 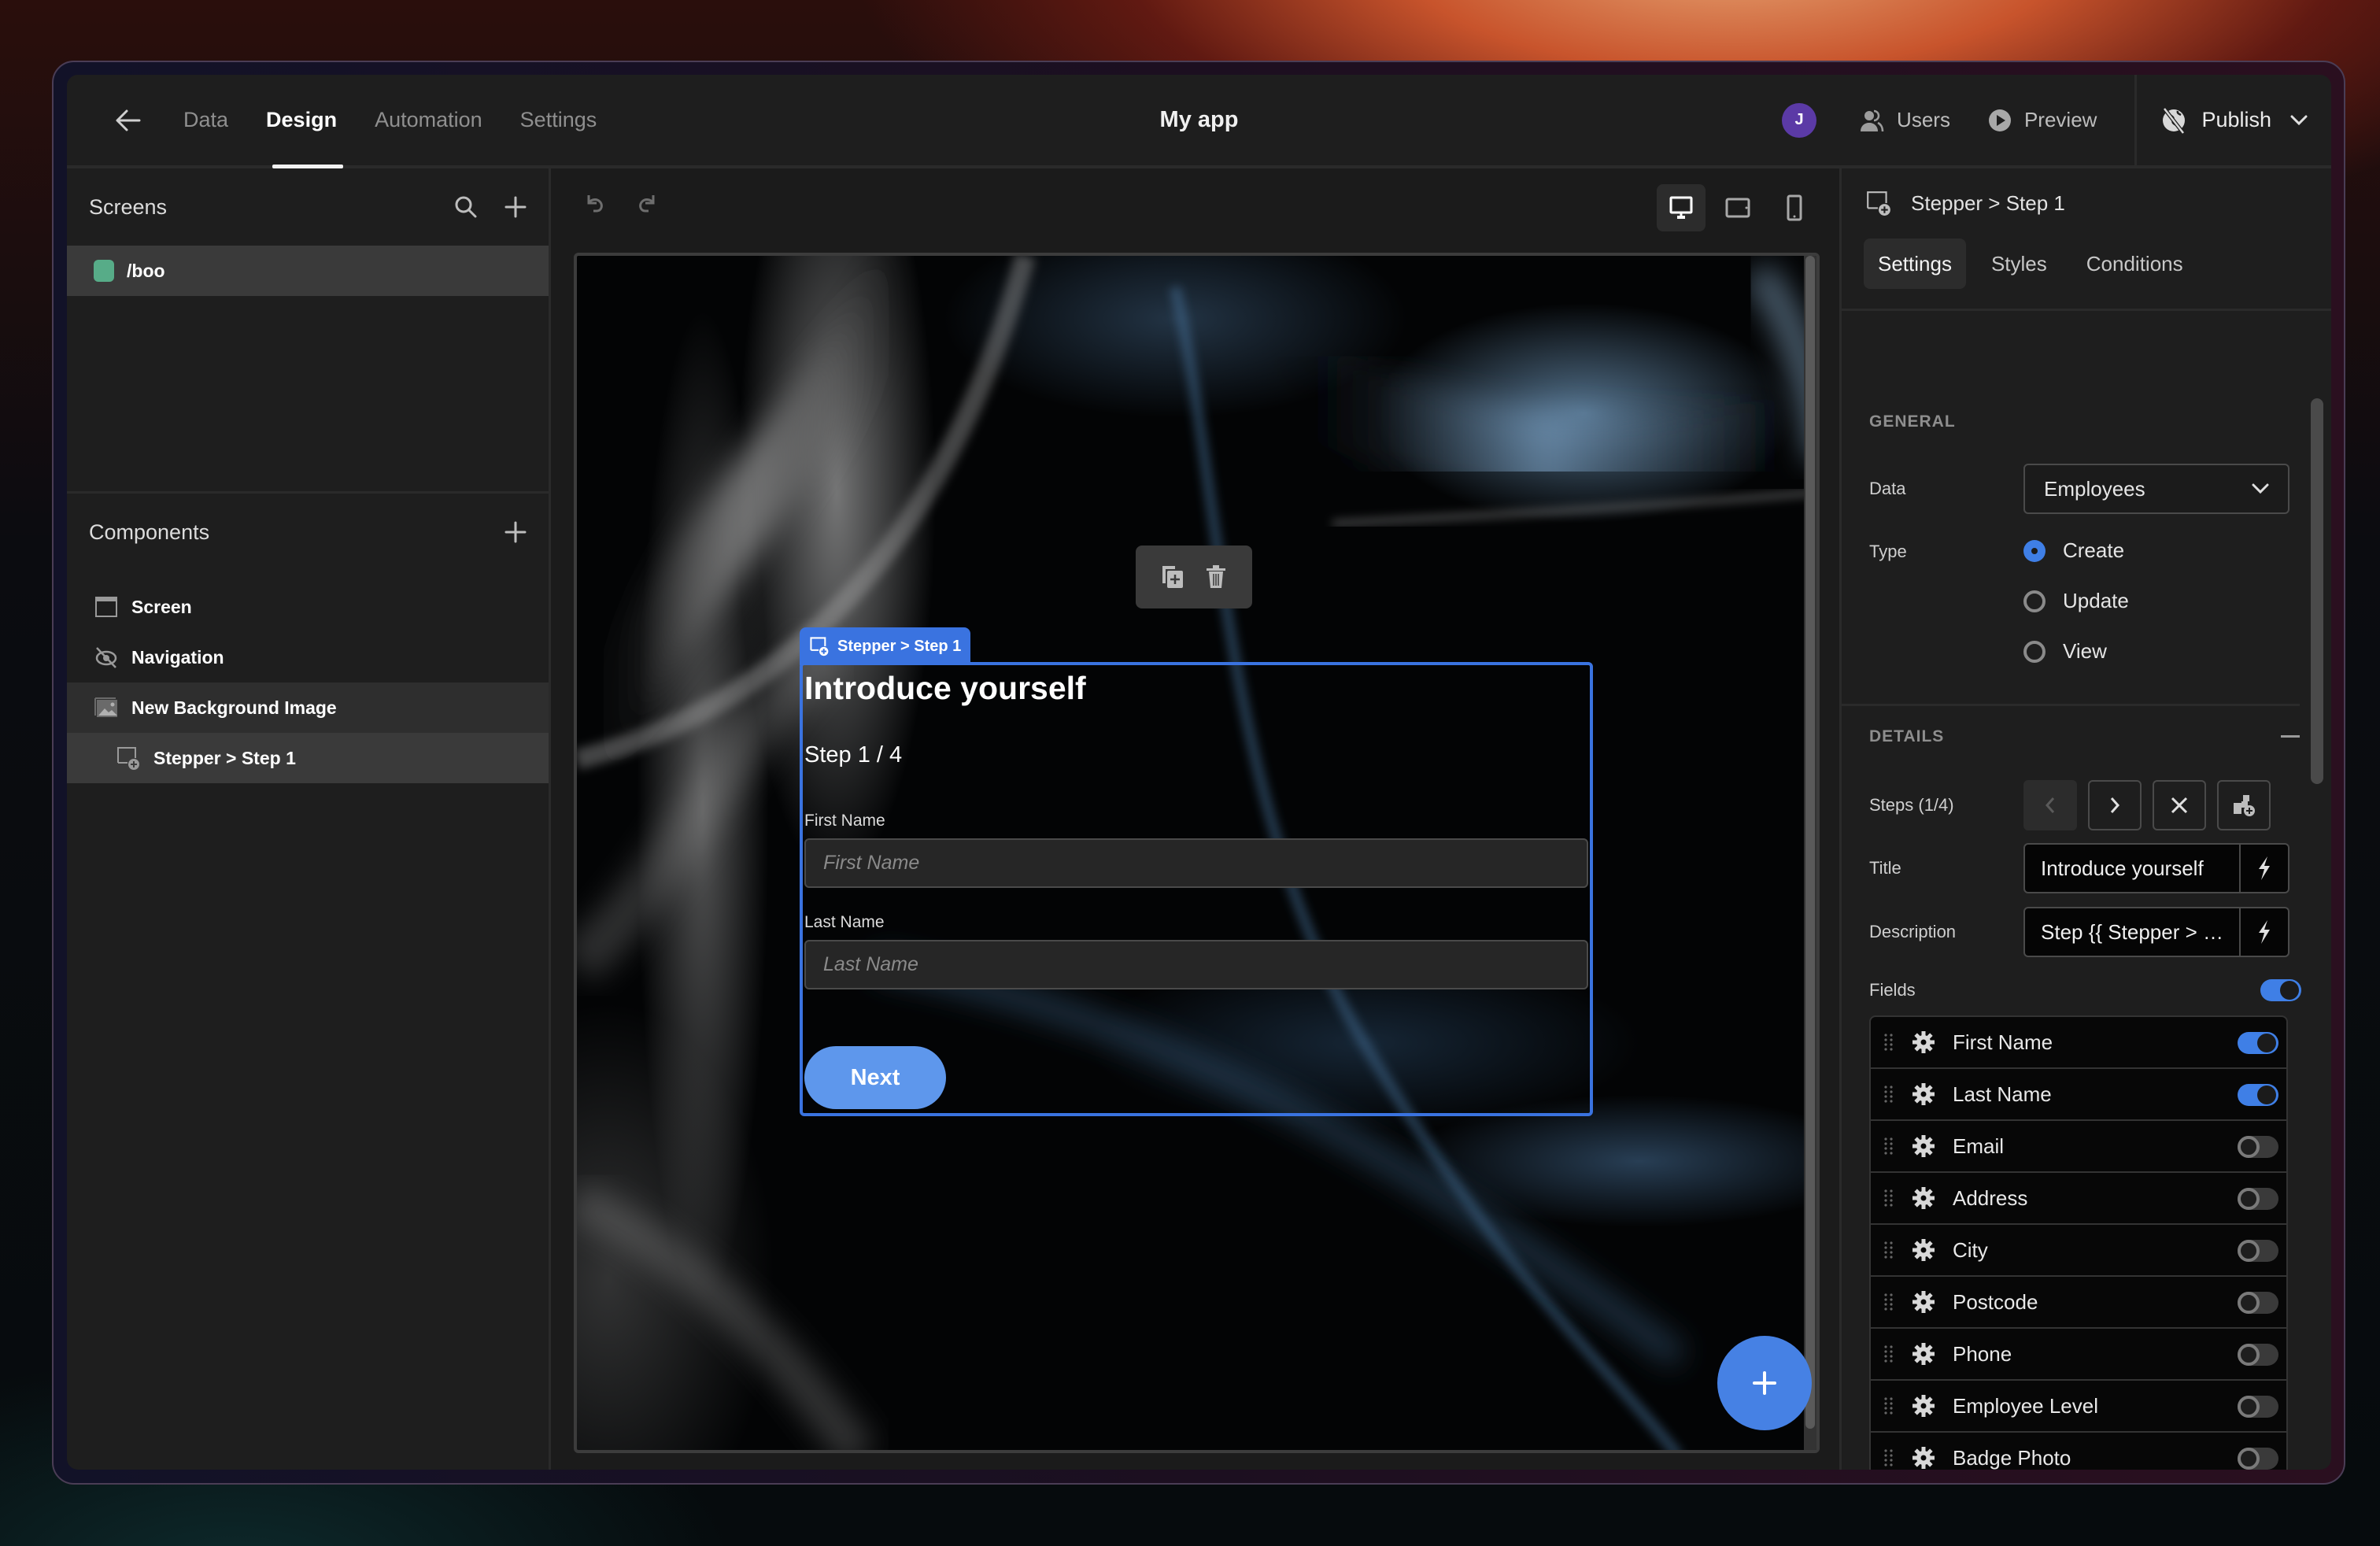 I want to click on tab-design: Design, so click(x=305, y=121).